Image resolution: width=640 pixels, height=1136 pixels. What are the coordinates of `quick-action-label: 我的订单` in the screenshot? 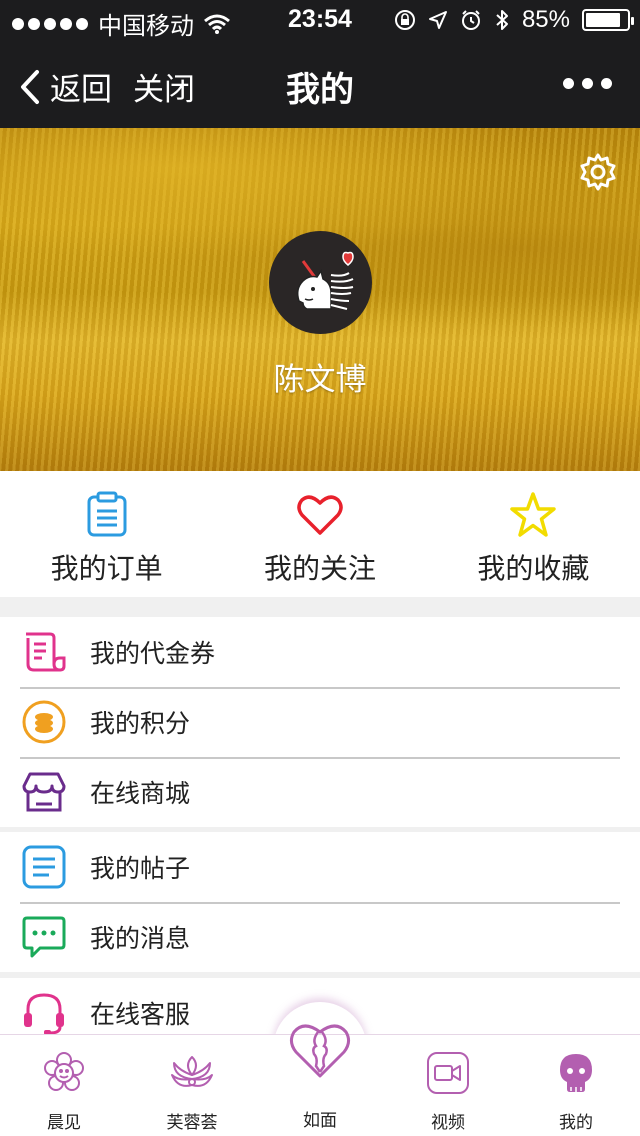 It's located at (106, 568).